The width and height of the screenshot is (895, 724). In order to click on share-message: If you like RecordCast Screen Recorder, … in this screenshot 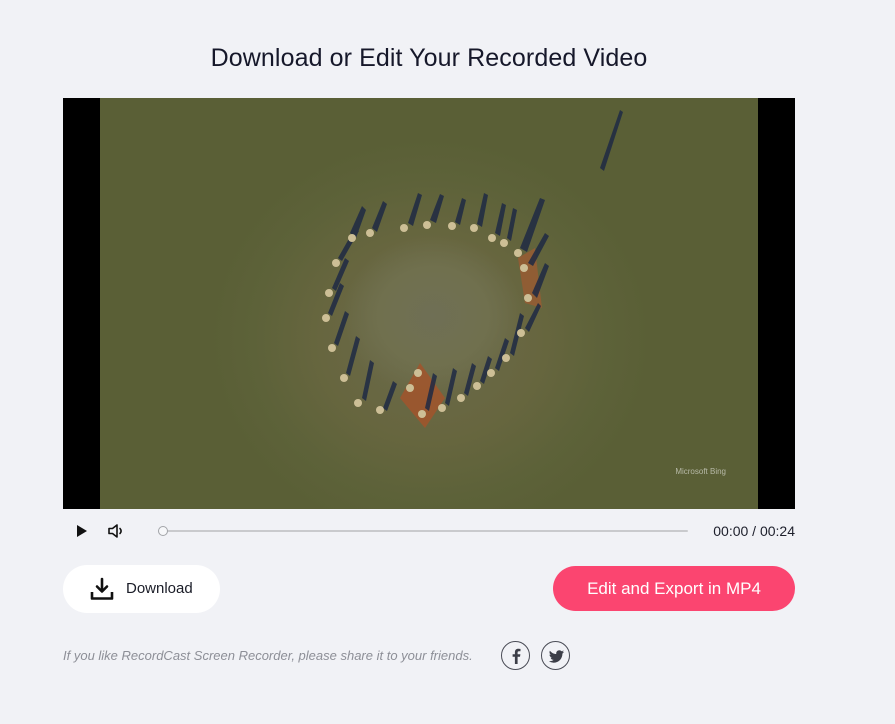, I will do `click(268, 655)`.